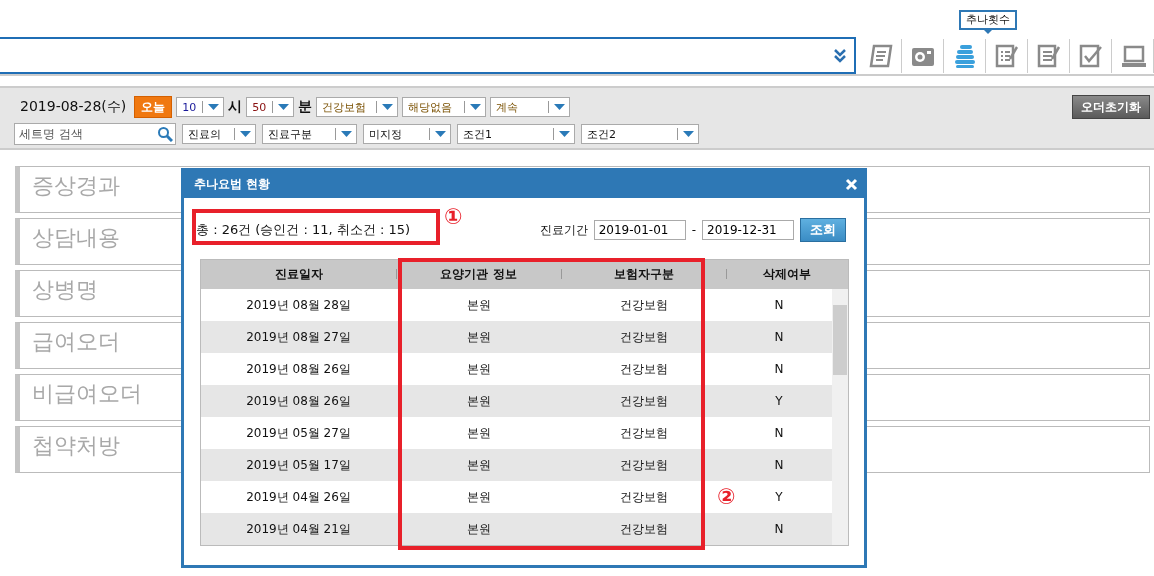  Describe the element at coordinates (298, 497) in the screenshot. I see `table-cell: 2019년 04월 26일` at that location.